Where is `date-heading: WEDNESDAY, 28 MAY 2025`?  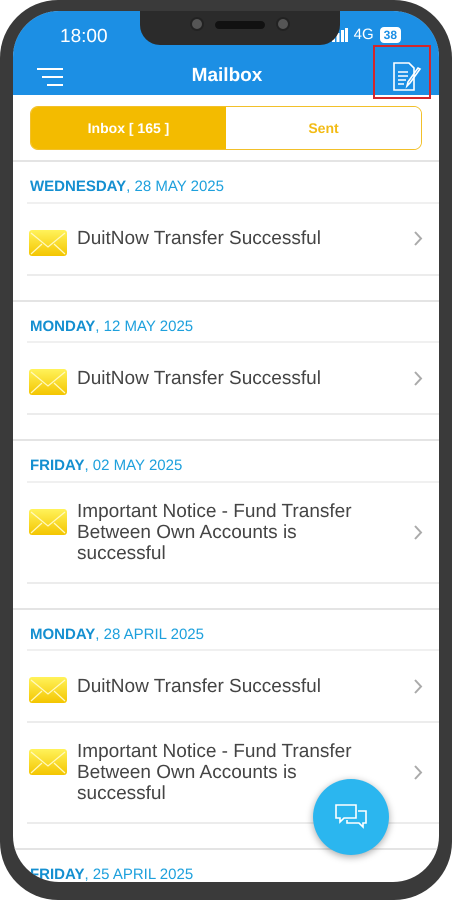 date-heading: WEDNESDAY, 28 MAY 2025 is located at coordinates (233, 183).